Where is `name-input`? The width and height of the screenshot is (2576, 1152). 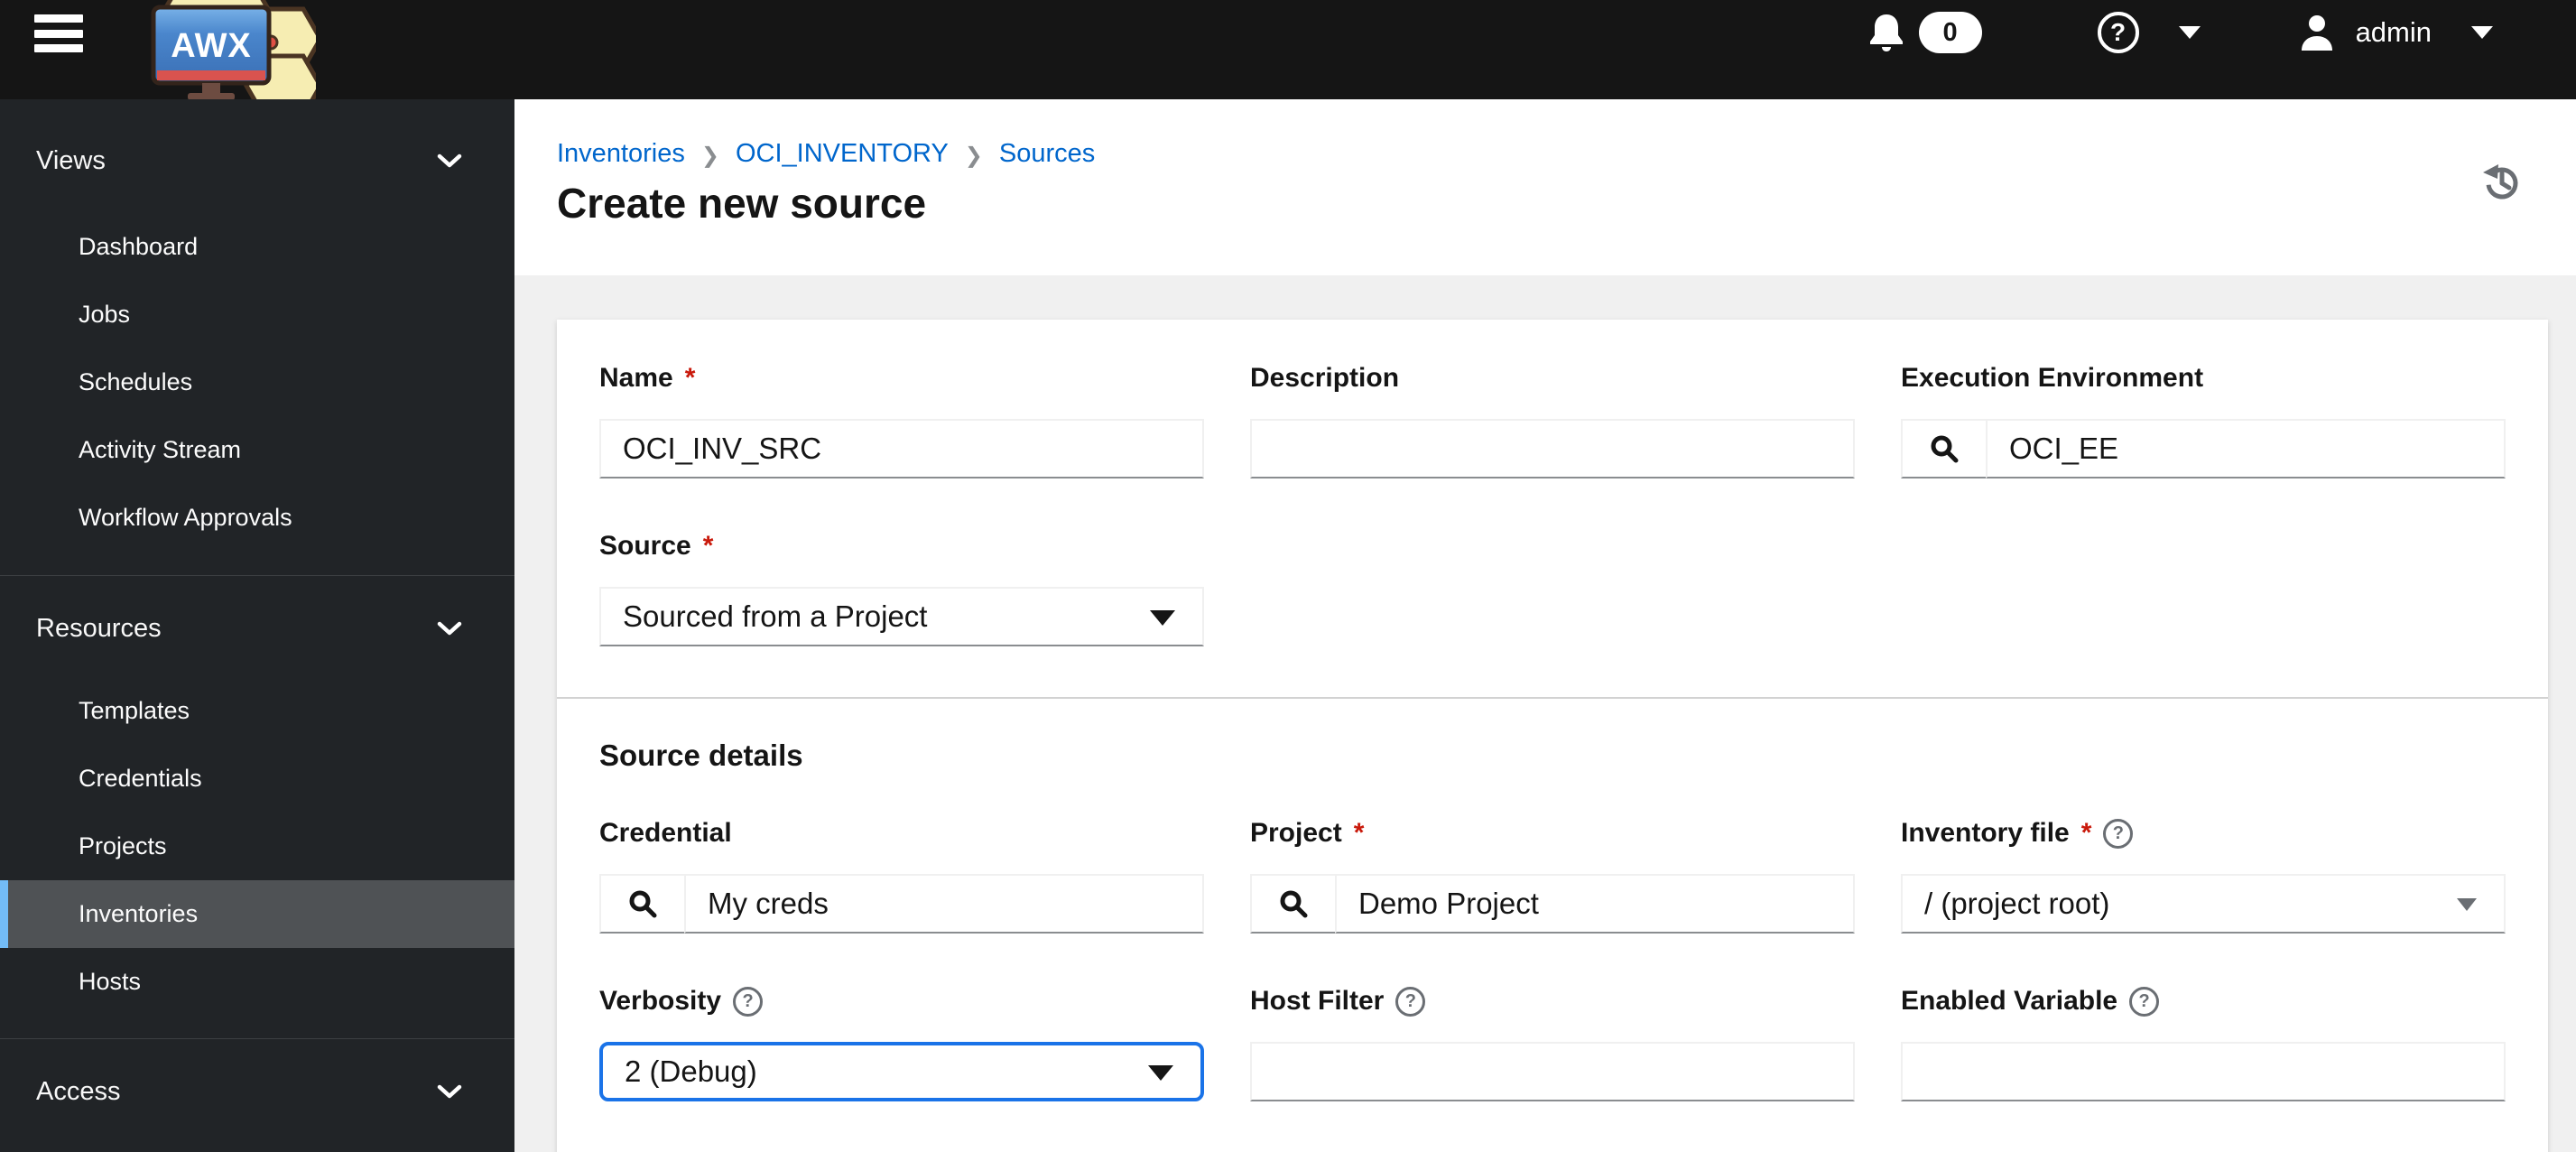
name-input is located at coordinates (902, 448).